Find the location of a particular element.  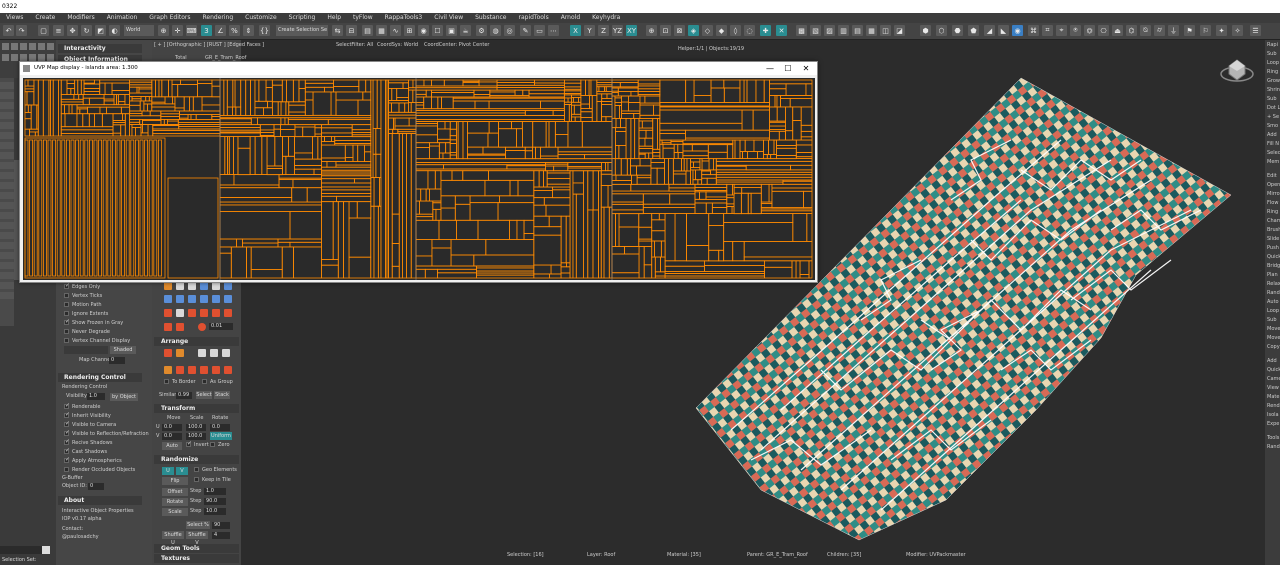

uniform-button: Uniform is located at coordinates (221, 436).